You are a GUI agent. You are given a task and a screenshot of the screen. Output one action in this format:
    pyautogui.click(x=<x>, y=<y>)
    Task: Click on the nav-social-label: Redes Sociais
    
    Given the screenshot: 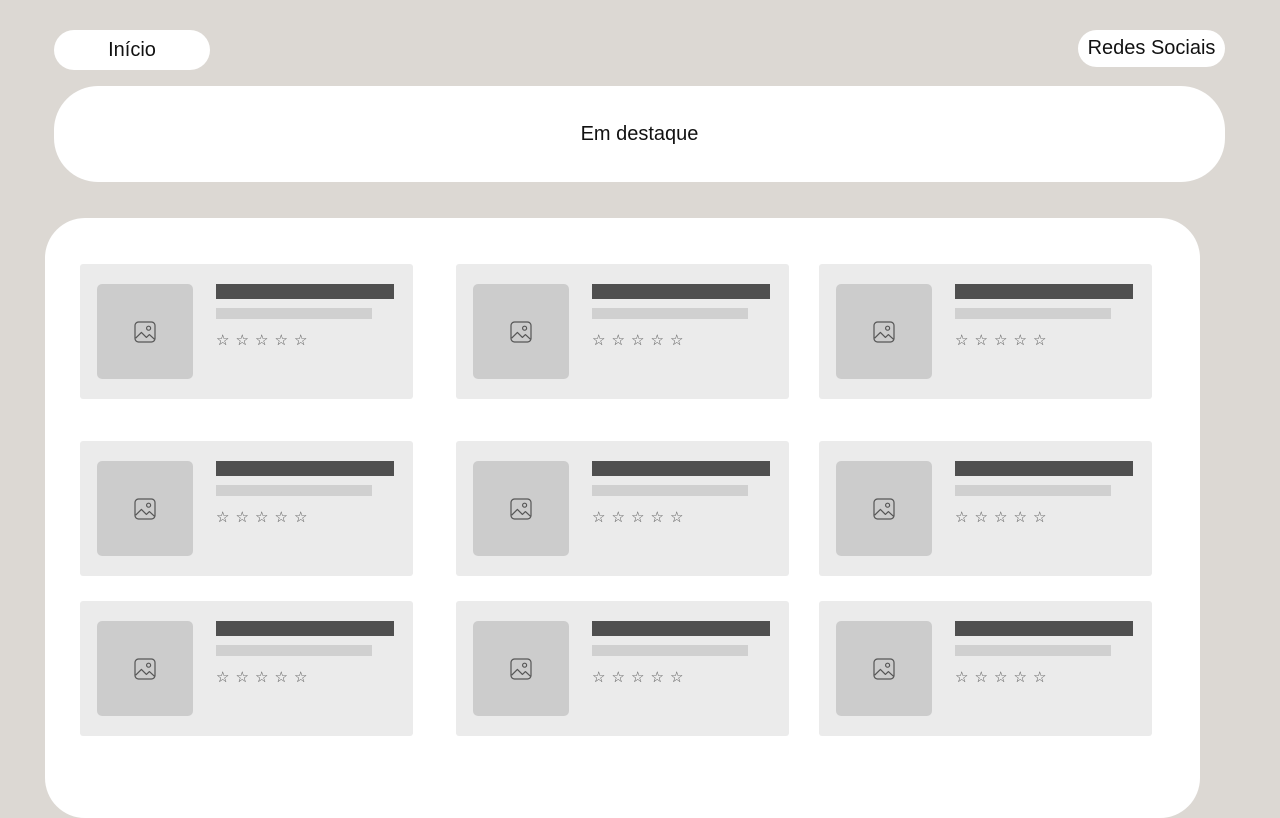 What is the action you would take?
    pyautogui.click(x=1151, y=48)
    